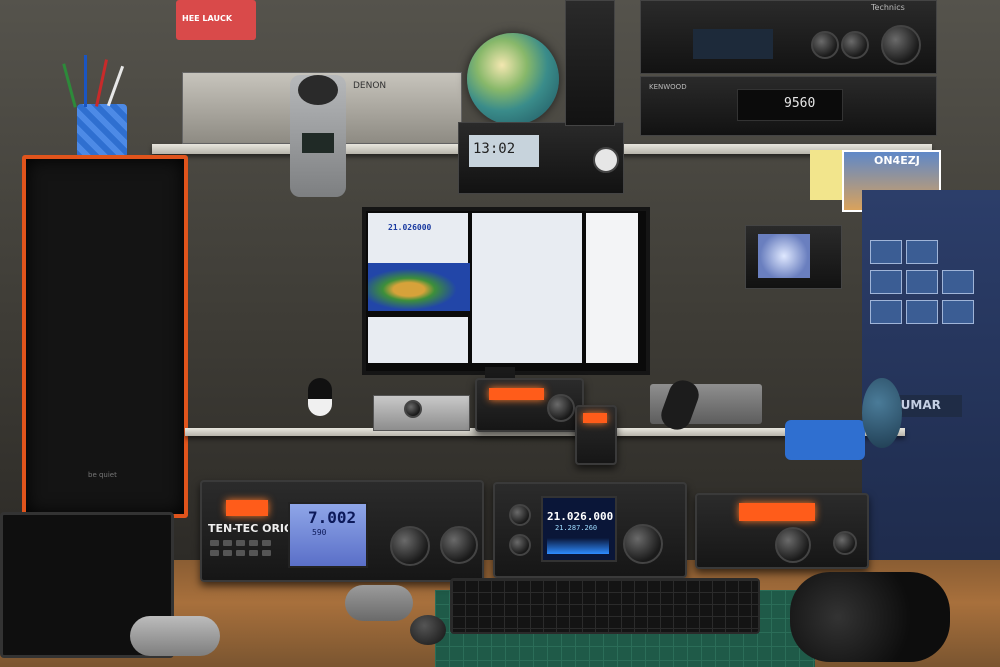  I want to click on audio-recorder, so click(318, 136).